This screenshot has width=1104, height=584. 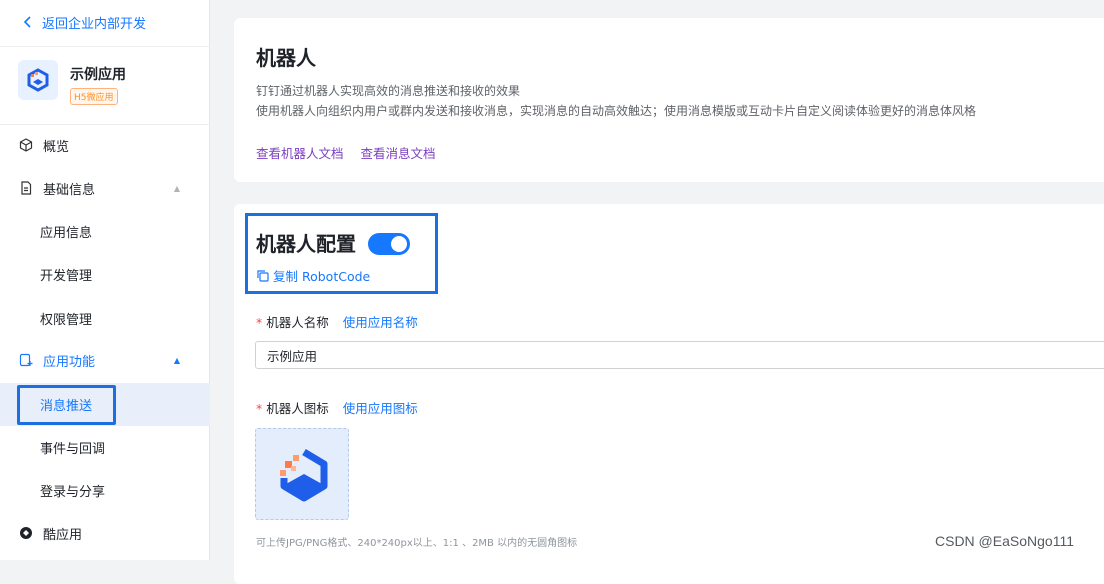 What do you see at coordinates (300, 152) in the screenshot?
I see `robot-doc-link: 查看机器人文档` at bounding box center [300, 152].